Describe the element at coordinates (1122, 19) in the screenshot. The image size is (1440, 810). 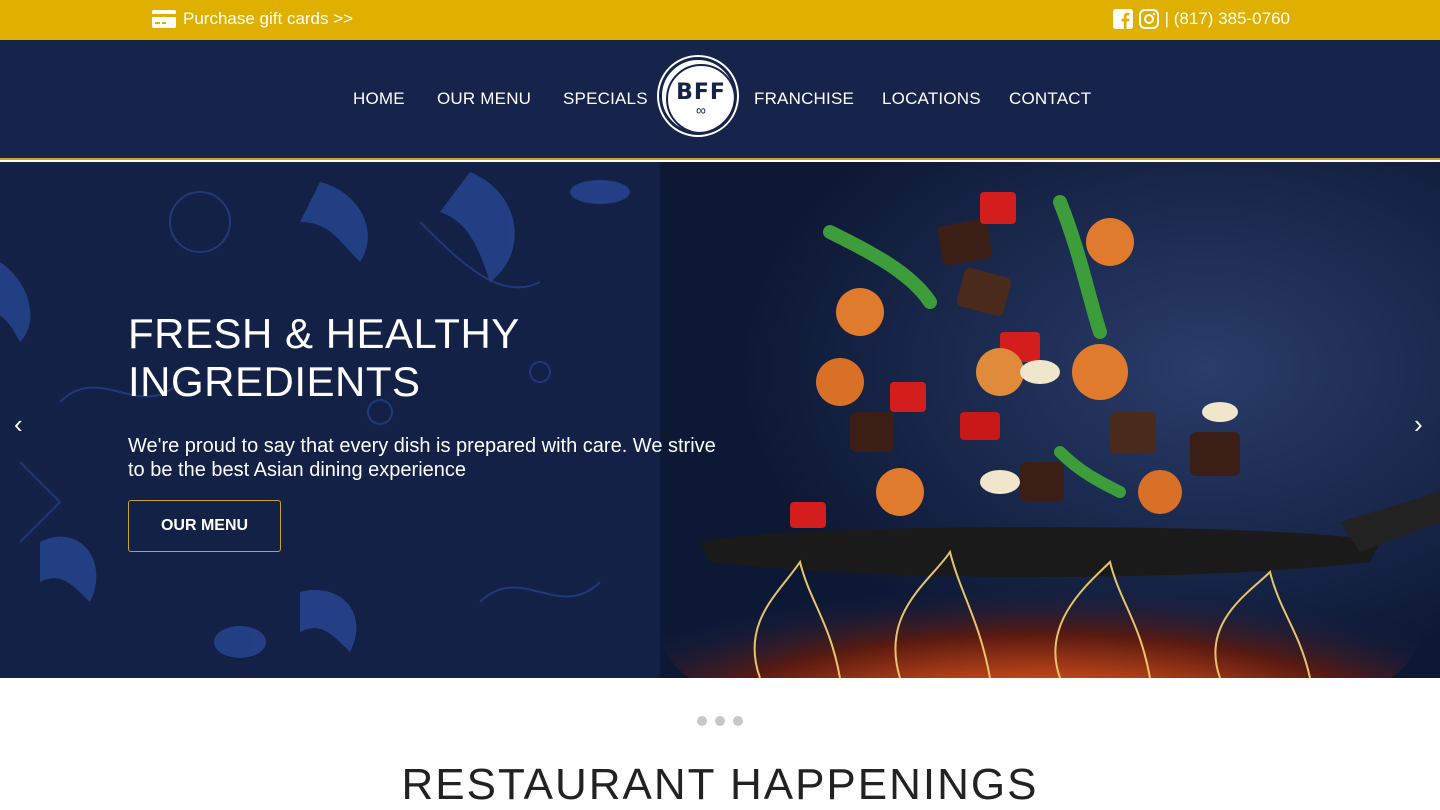
I see `facebook-icon` at that location.